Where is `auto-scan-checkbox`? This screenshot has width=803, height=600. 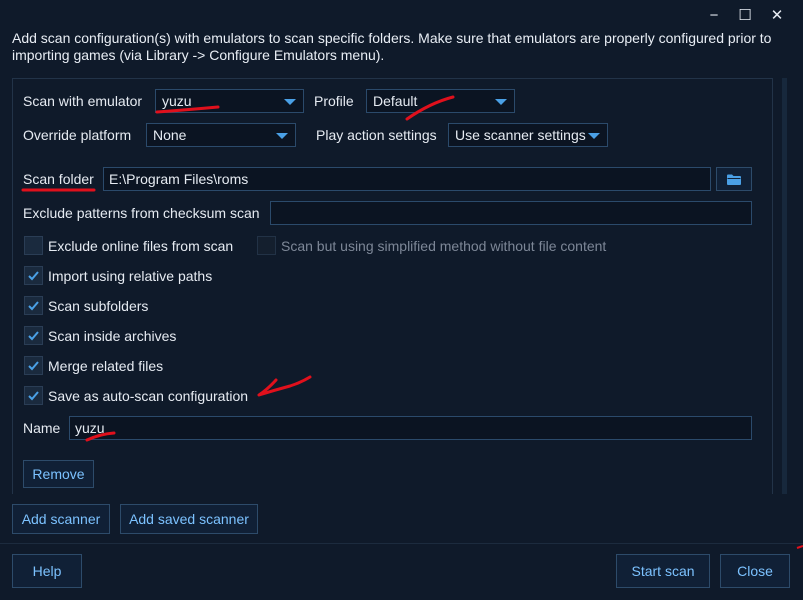
auto-scan-checkbox is located at coordinates (33, 395).